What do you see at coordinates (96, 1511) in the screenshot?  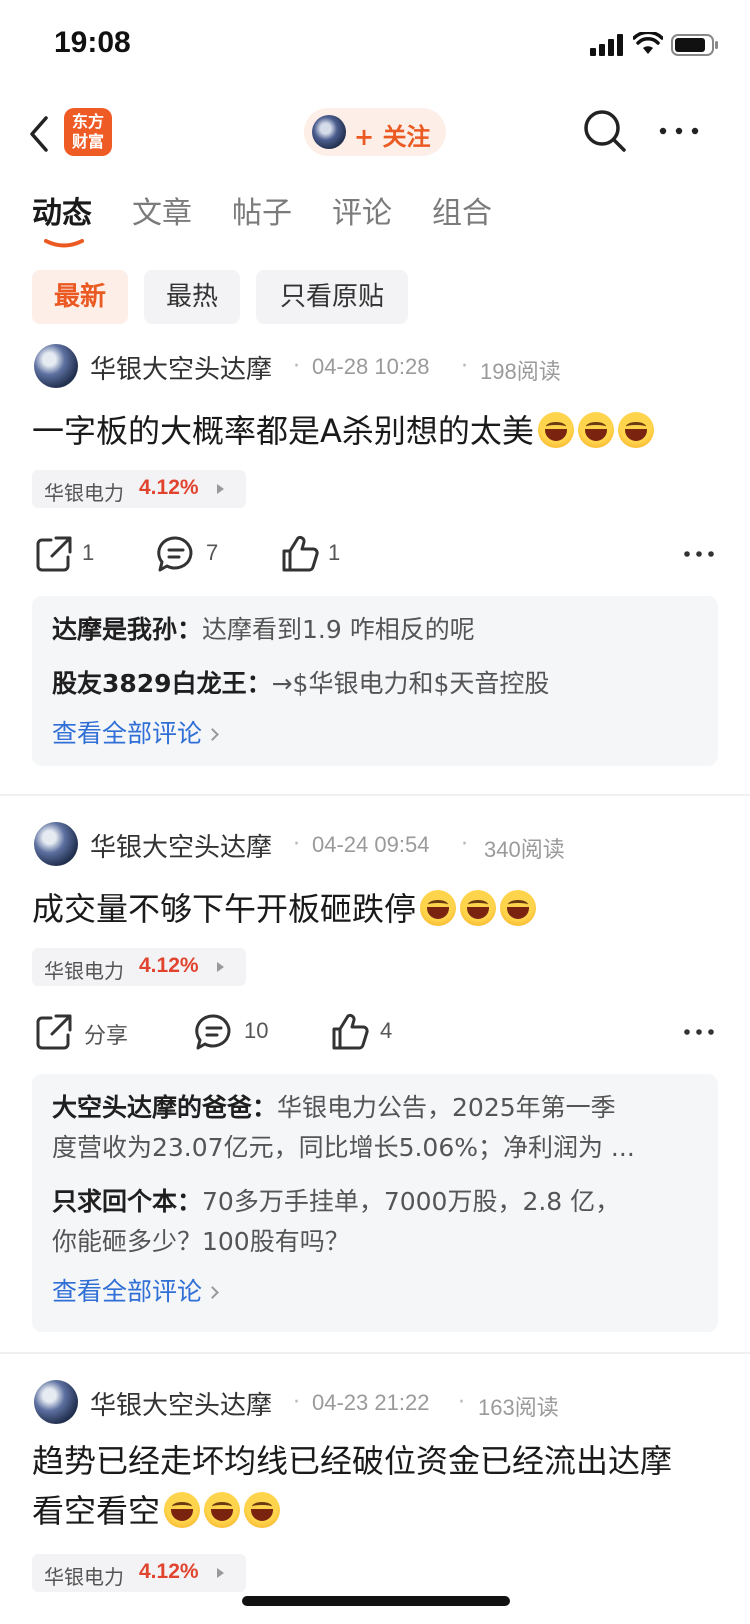 I see `post-text-content: 看空看空` at bounding box center [96, 1511].